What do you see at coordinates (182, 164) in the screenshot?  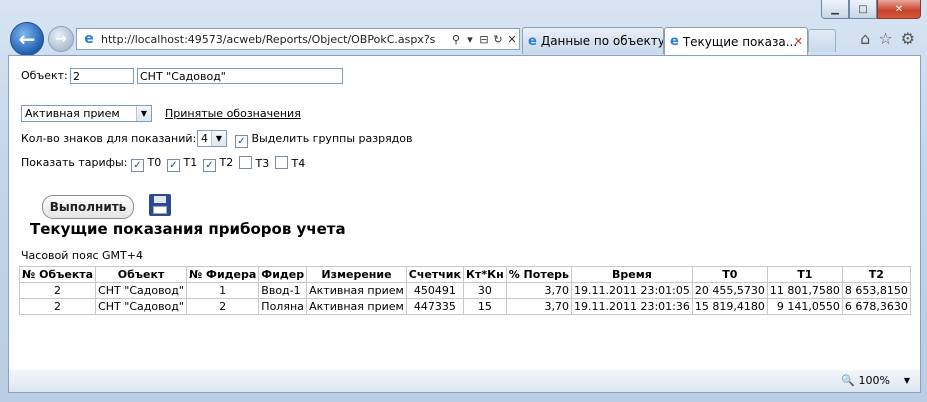 I see `tariff-t1: ✓ T1` at bounding box center [182, 164].